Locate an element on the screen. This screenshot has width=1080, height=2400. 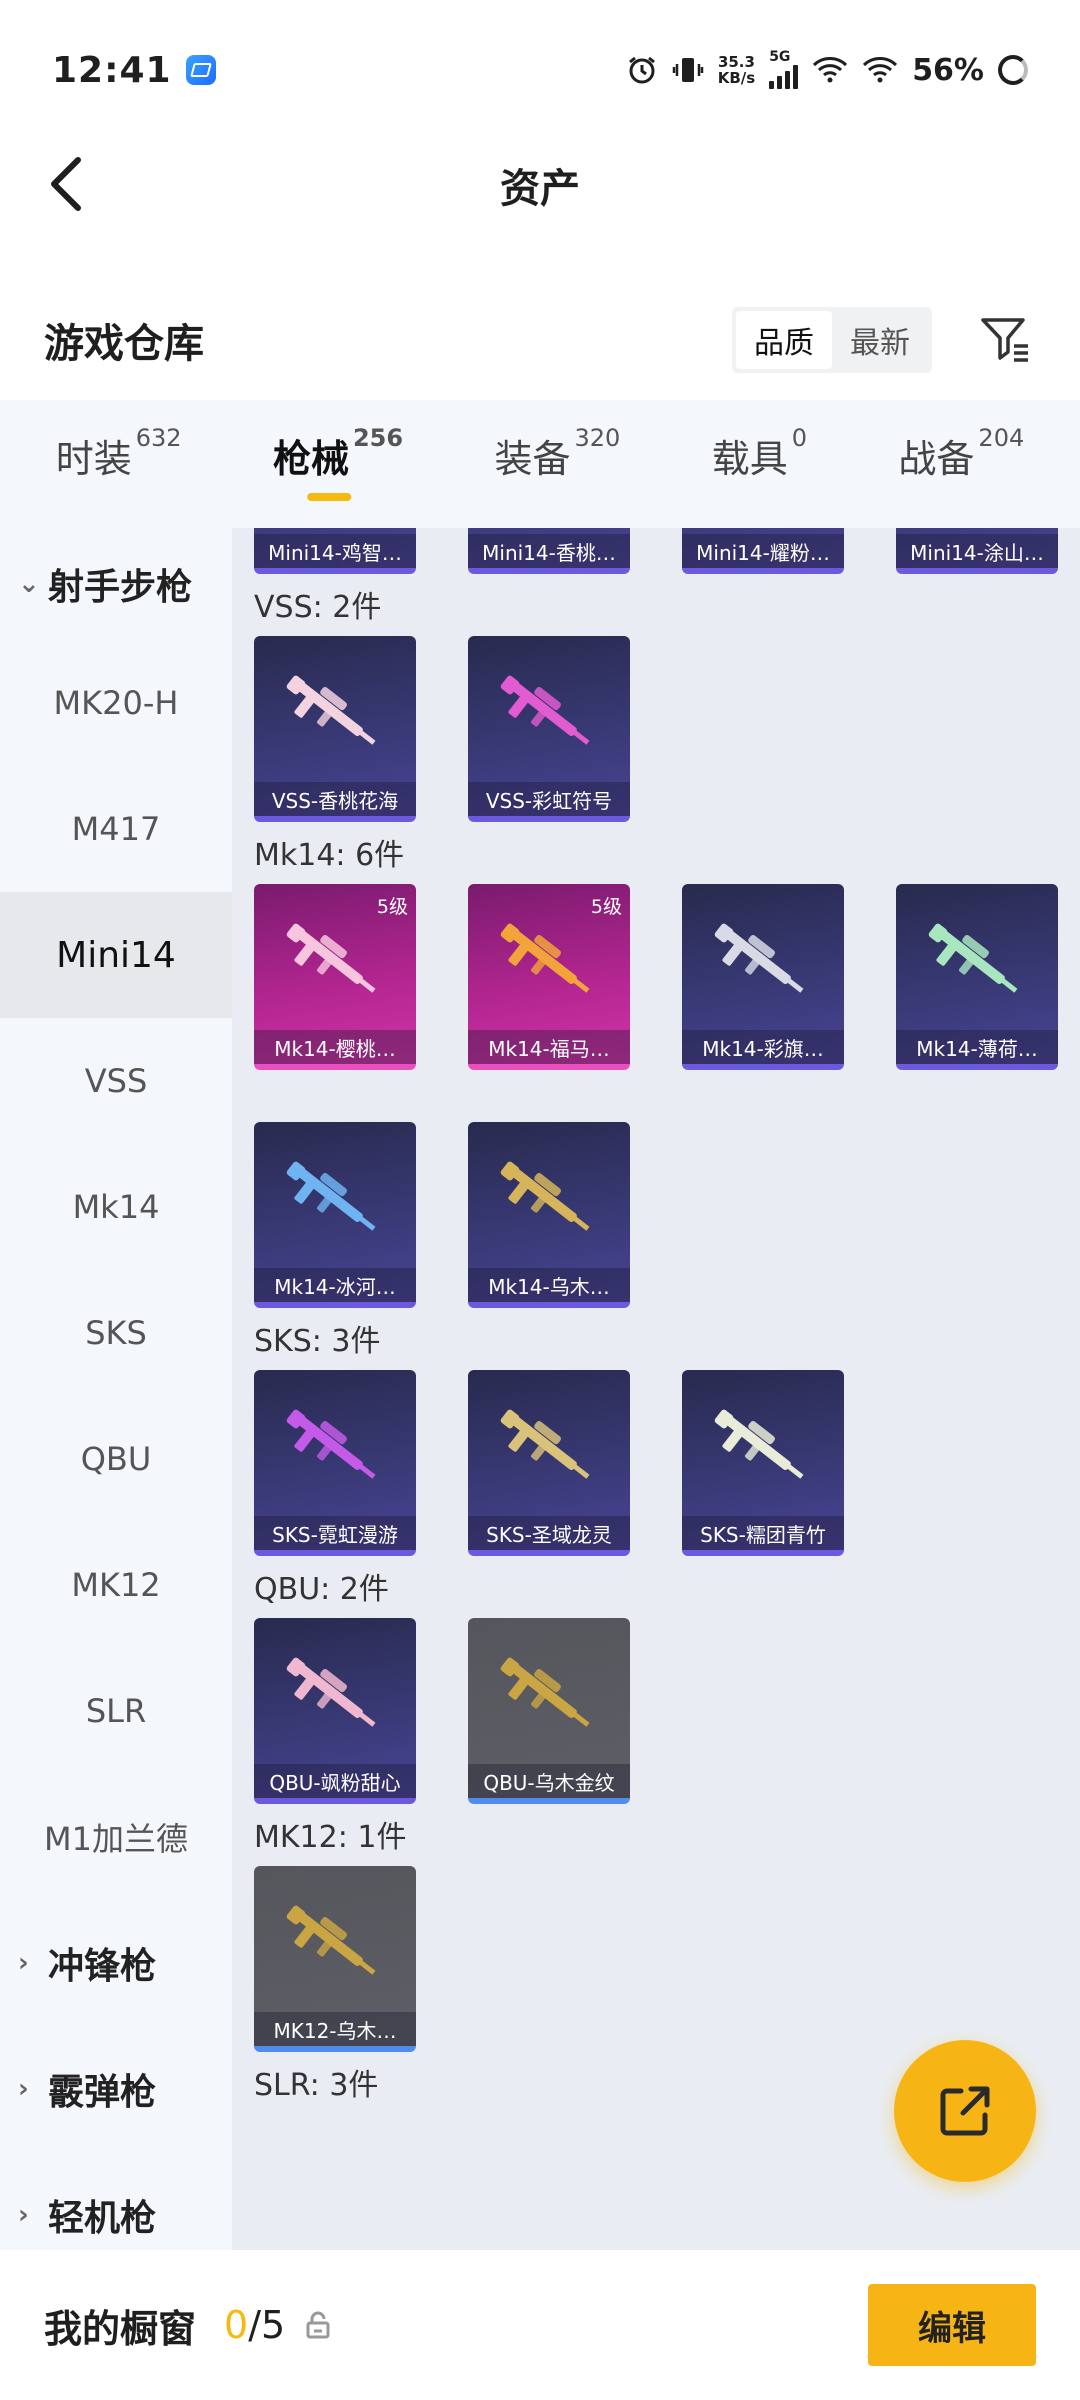
sidebar-group-label: 射手步枪 is located at coordinates (120, 587).